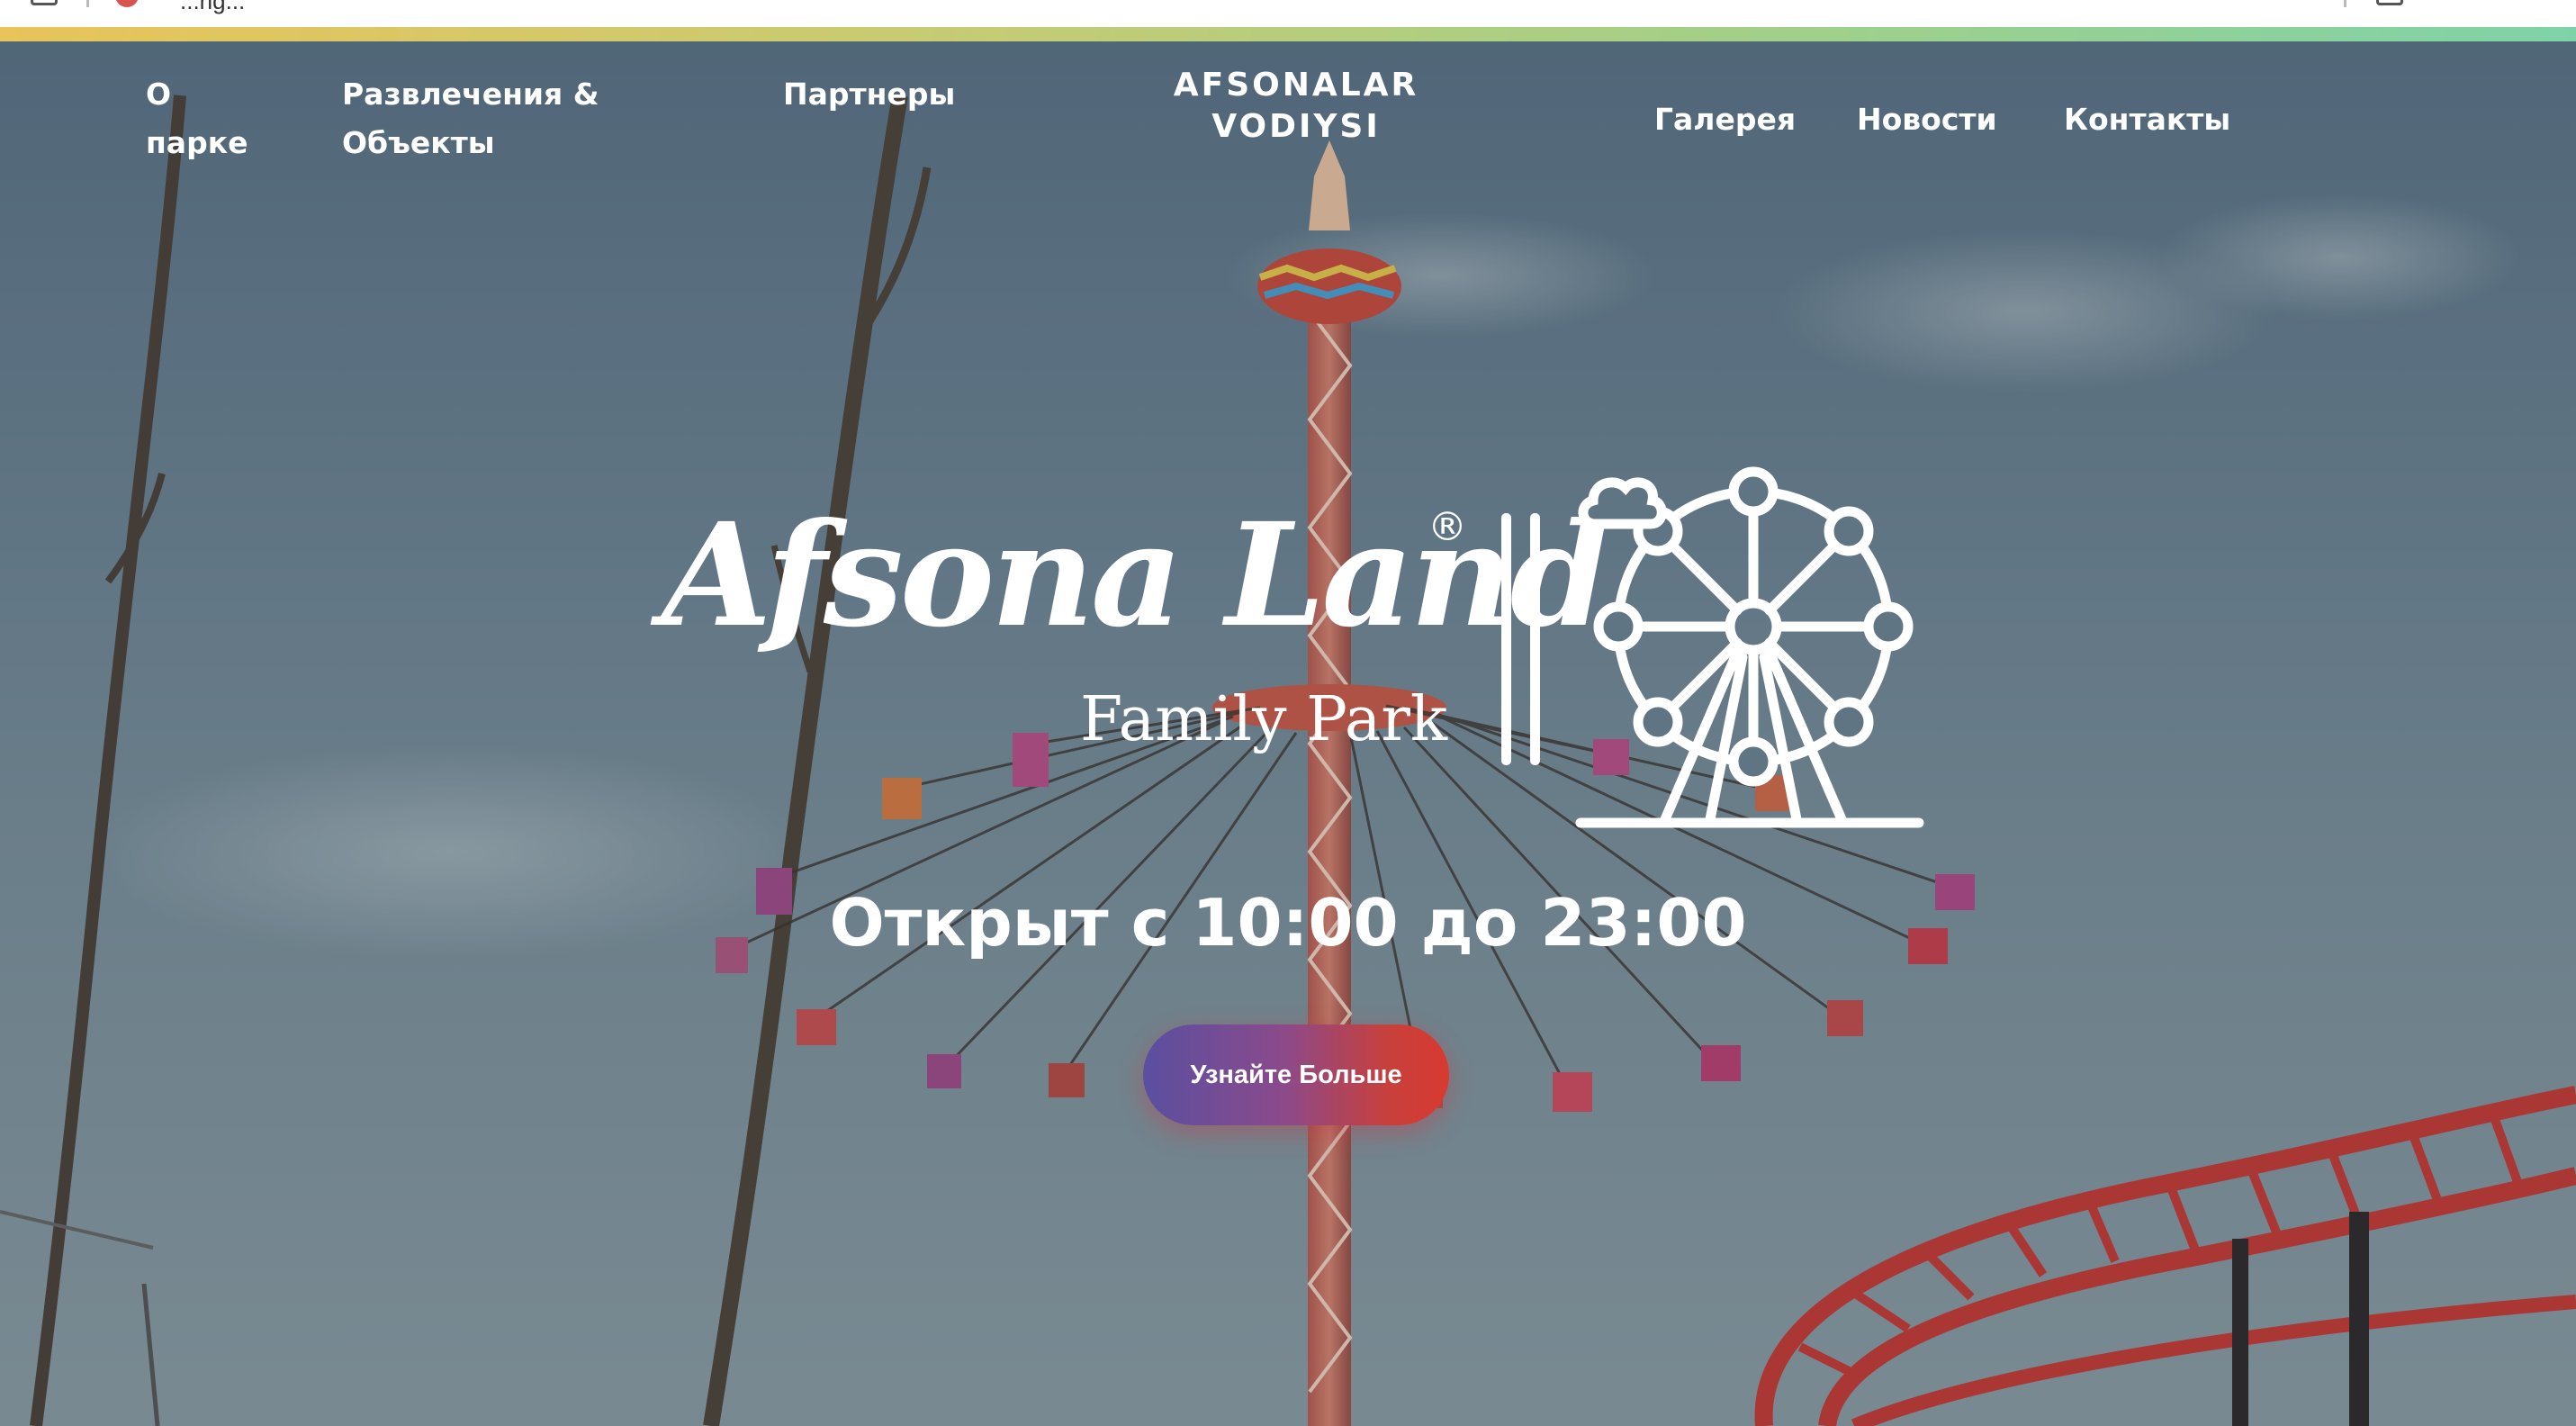 The image size is (2576, 1426). What do you see at coordinates (869, 94) in the screenshot?
I see `nav-partners: Партнеры` at bounding box center [869, 94].